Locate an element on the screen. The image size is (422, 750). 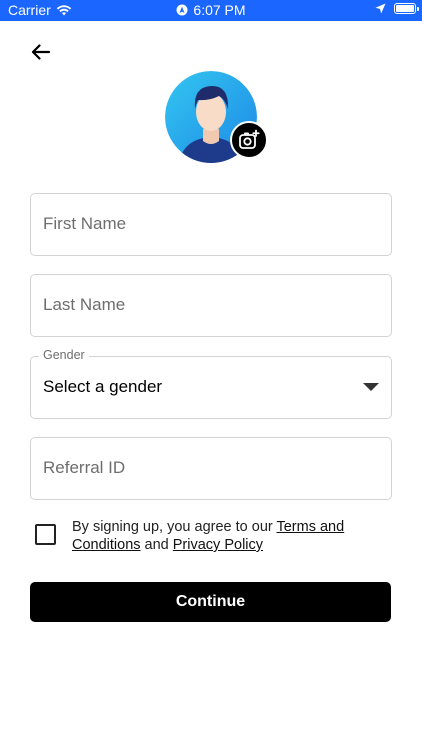
terms-prefix: By signing up, you agree to our is located at coordinates (174, 527).